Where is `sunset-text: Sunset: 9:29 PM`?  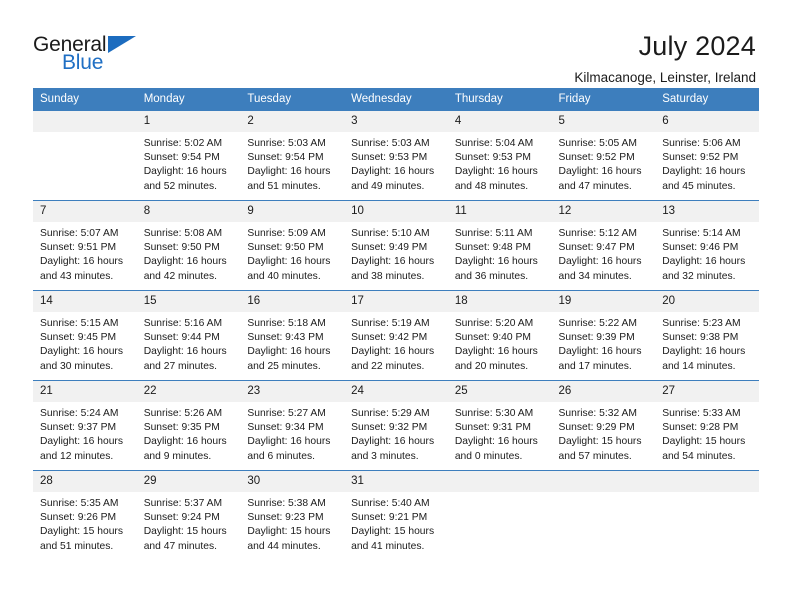
sunset-text: Sunset: 9:29 PM is located at coordinates (596, 428).